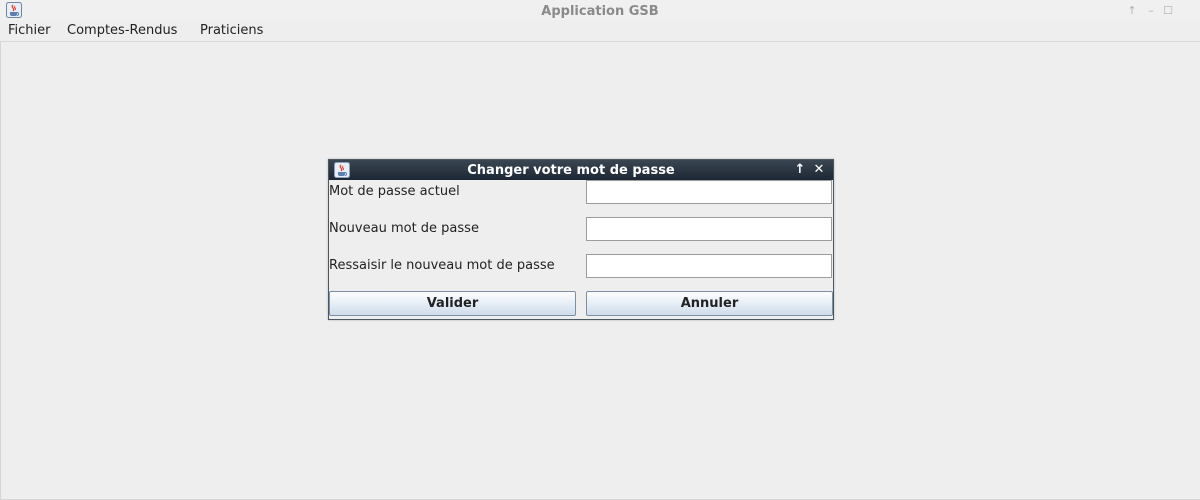 Image resolution: width=1200 pixels, height=500 pixels. What do you see at coordinates (600, 31) in the screenshot?
I see `menu-bar: Fichier Comptes-Rendus Praticiens` at bounding box center [600, 31].